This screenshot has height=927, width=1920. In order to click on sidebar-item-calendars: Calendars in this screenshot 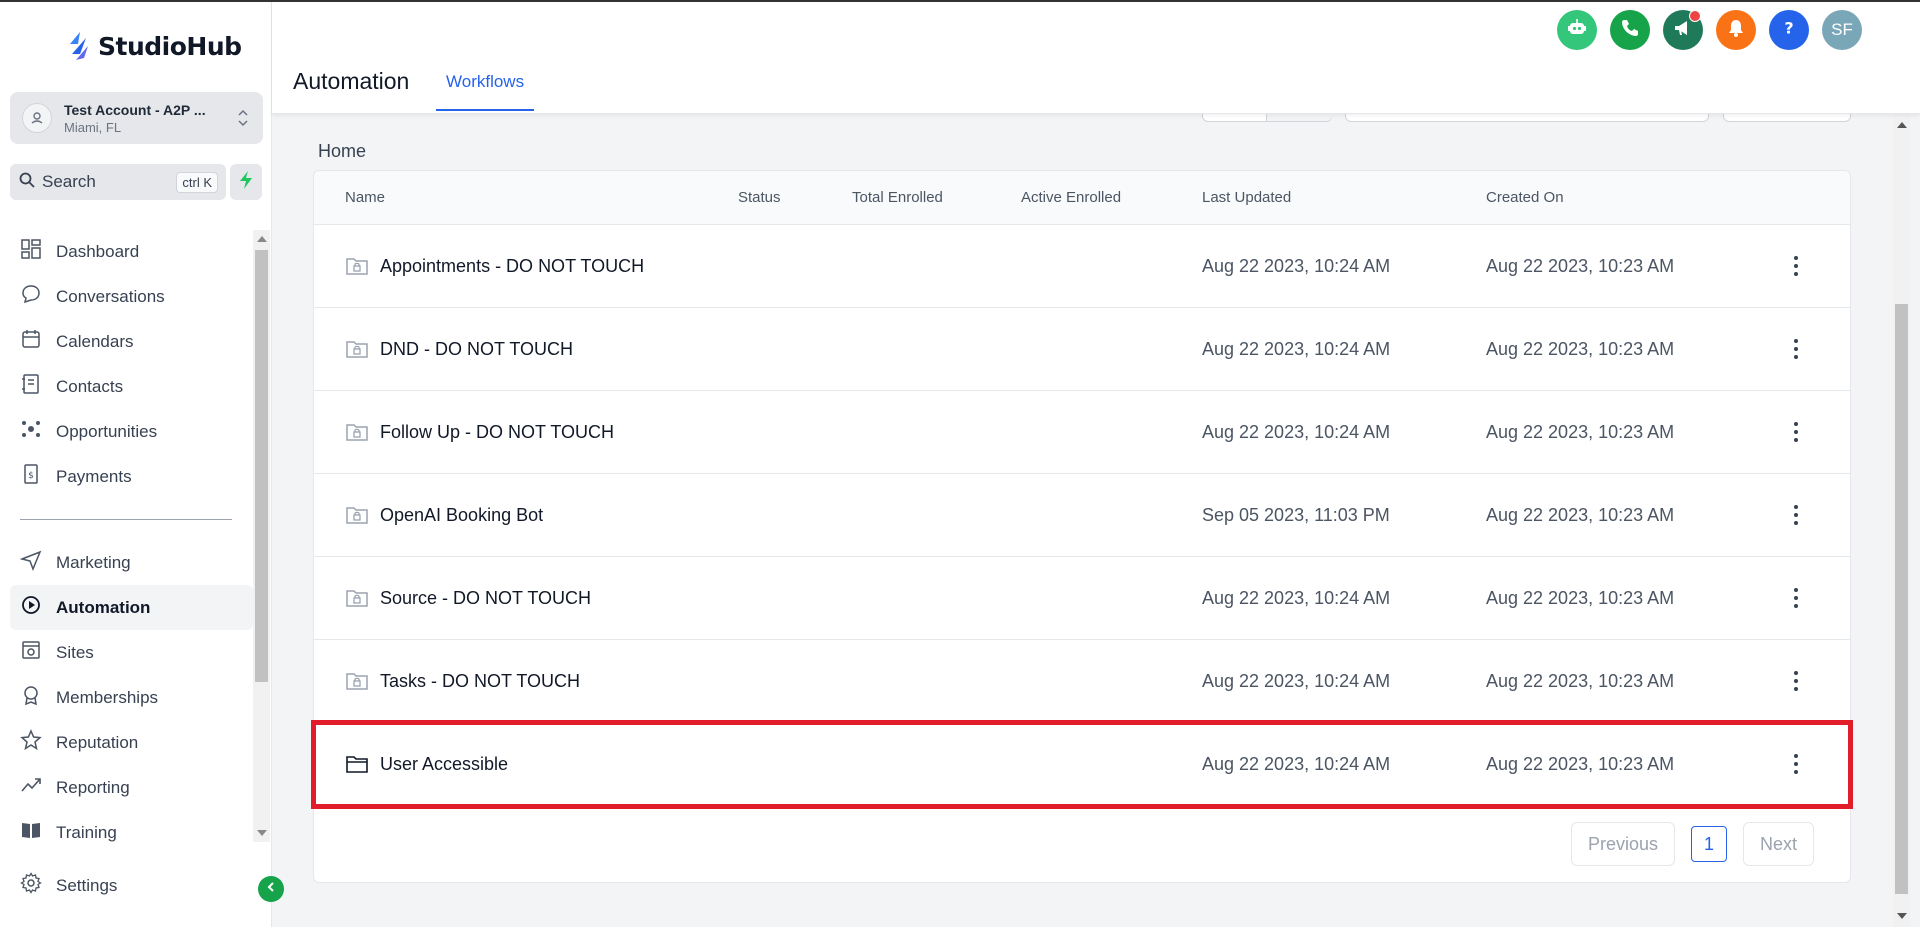, I will do `click(131, 341)`.